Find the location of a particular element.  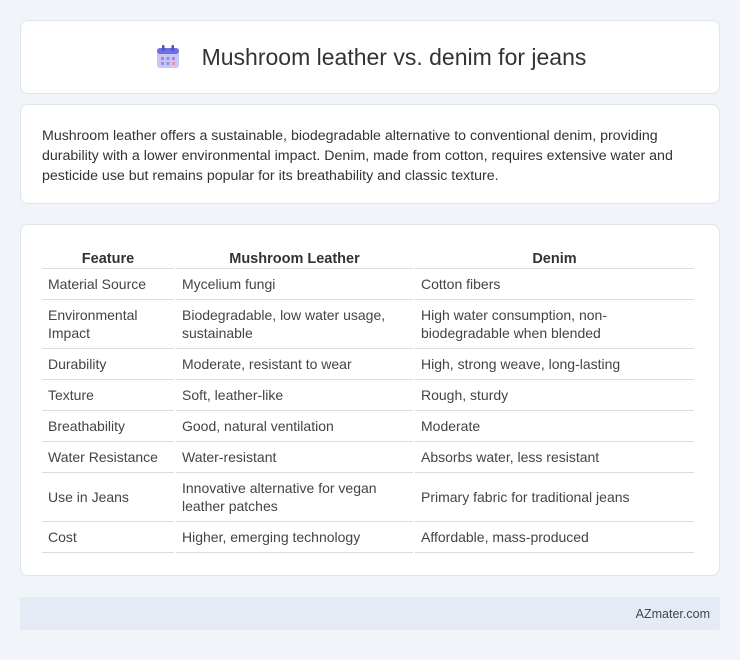

cell-denim: Moderate is located at coordinates (554, 426).